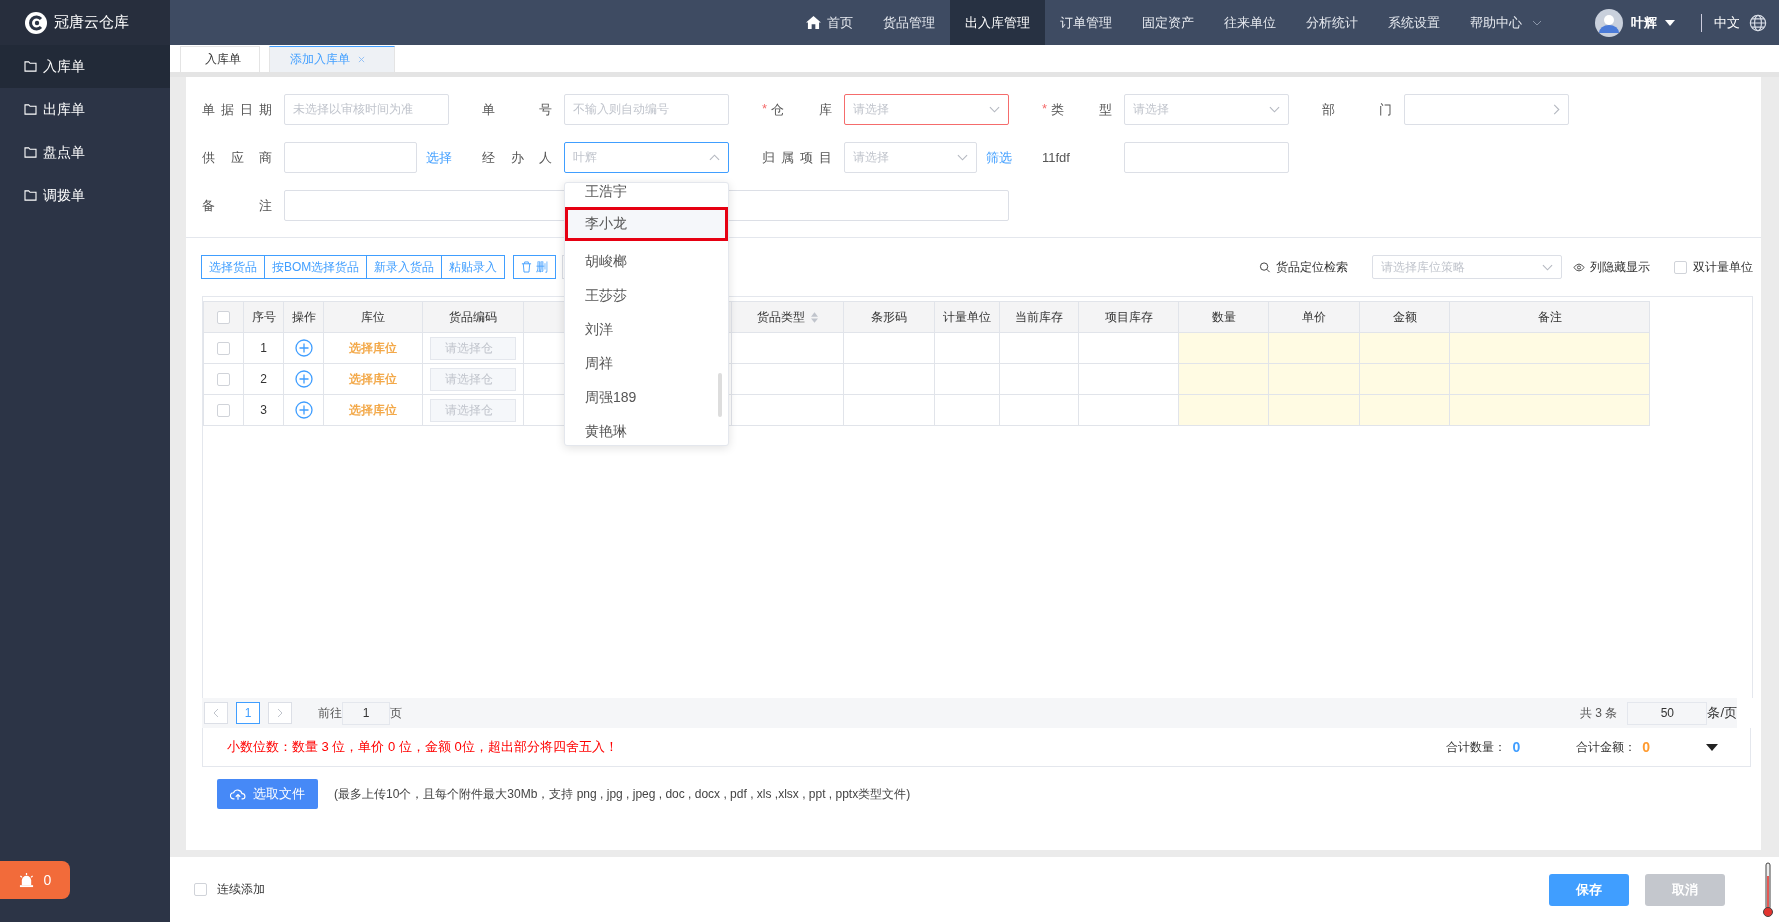 Image resolution: width=1779 pixels, height=922 pixels. Describe the element at coordinates (473, 317) in the screenshot. I see `column-header: 货品编码` at that location.